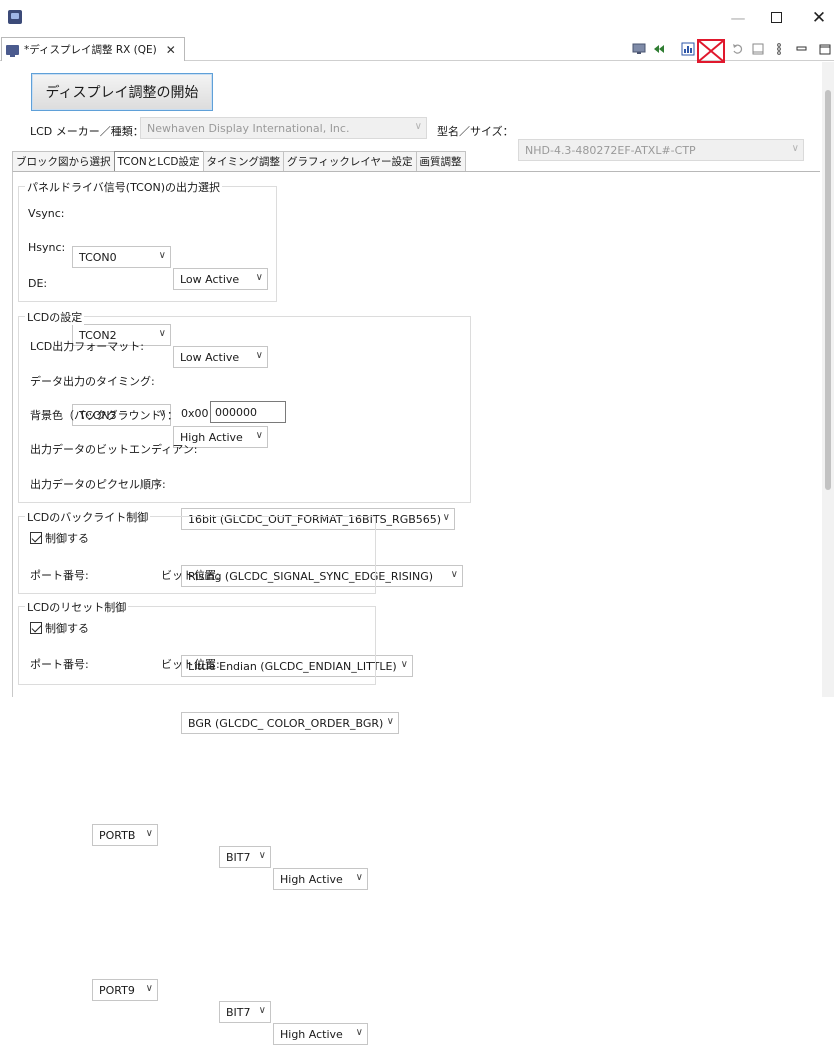 This screenshot has width=834, height=1045. Describe the element at coordinates (819, 18) in the screenshot. I see `close-window-button: ✕` at that location.